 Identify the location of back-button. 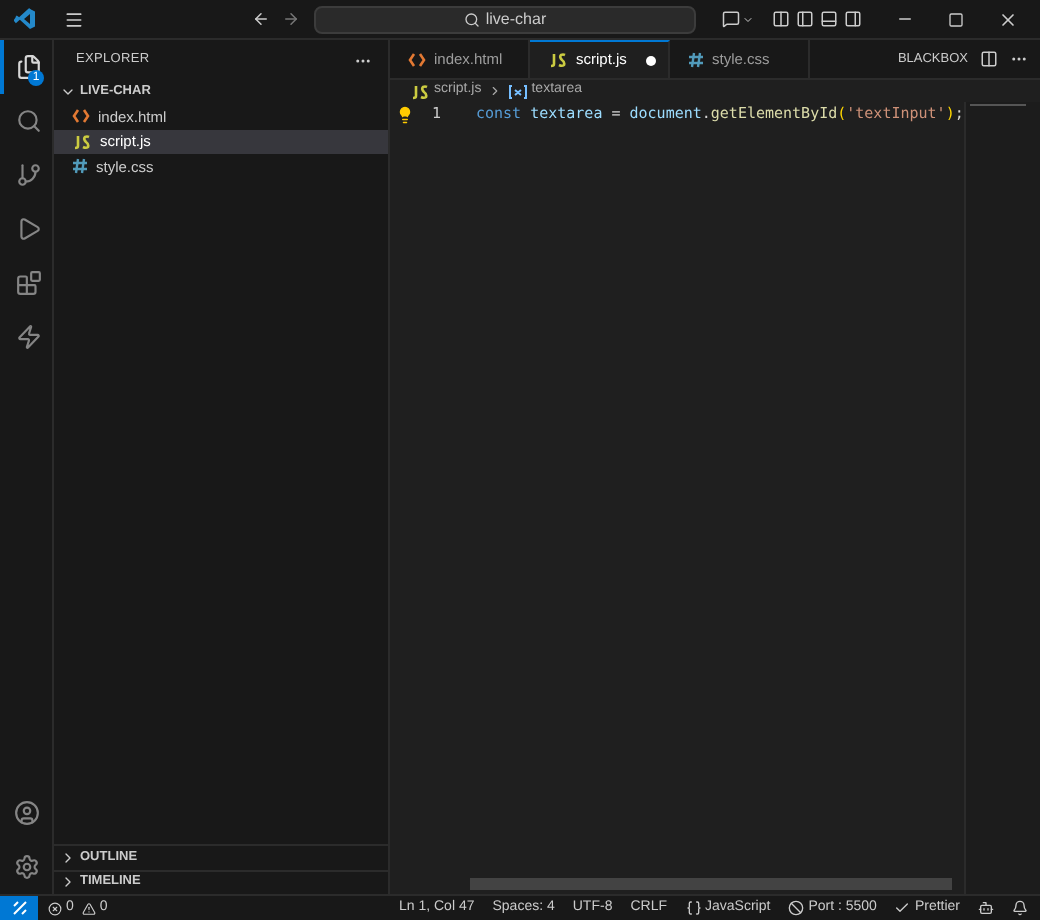
(261, 19).